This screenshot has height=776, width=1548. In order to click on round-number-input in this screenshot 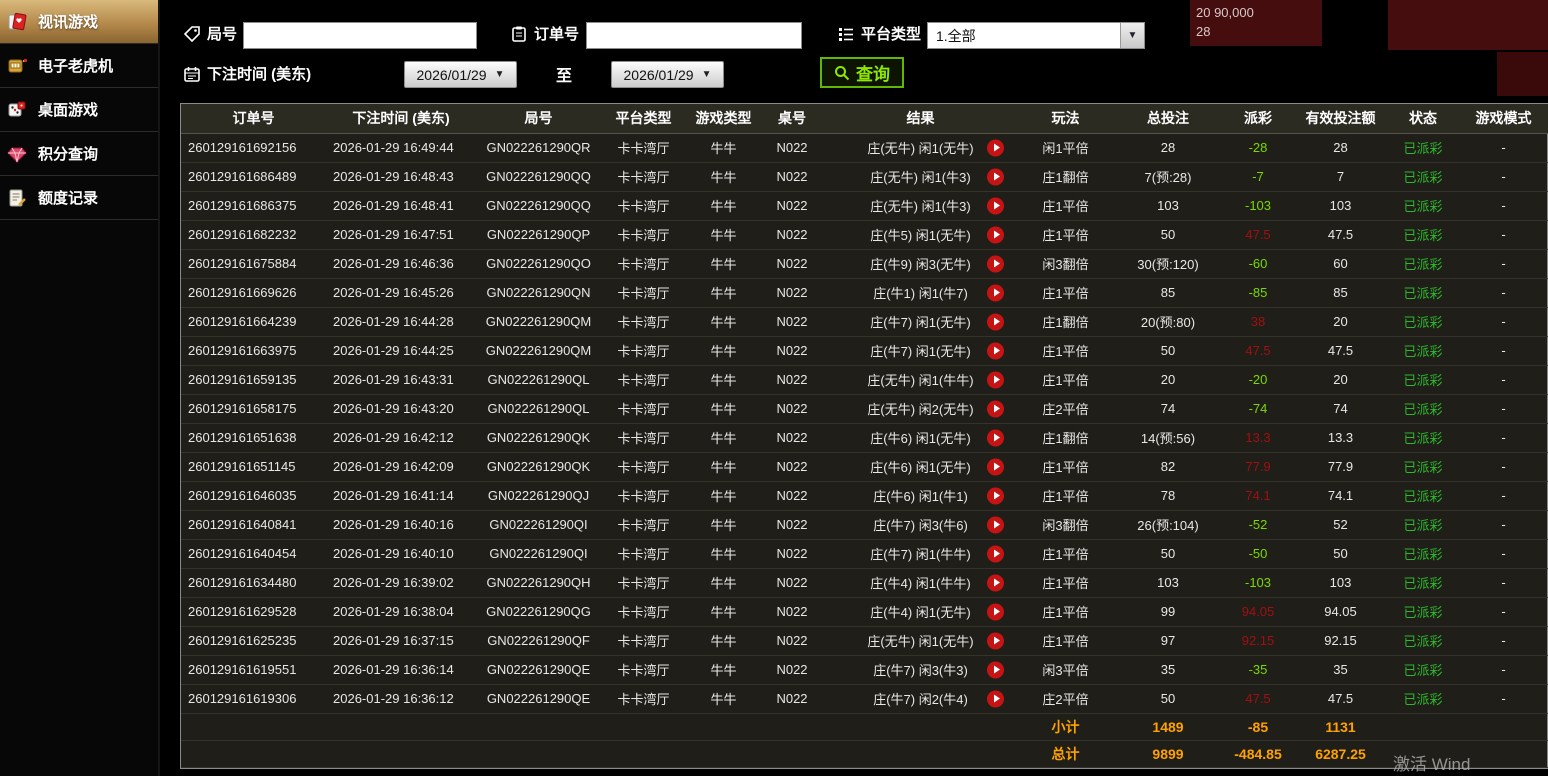, I will do `click(360, 35)`.